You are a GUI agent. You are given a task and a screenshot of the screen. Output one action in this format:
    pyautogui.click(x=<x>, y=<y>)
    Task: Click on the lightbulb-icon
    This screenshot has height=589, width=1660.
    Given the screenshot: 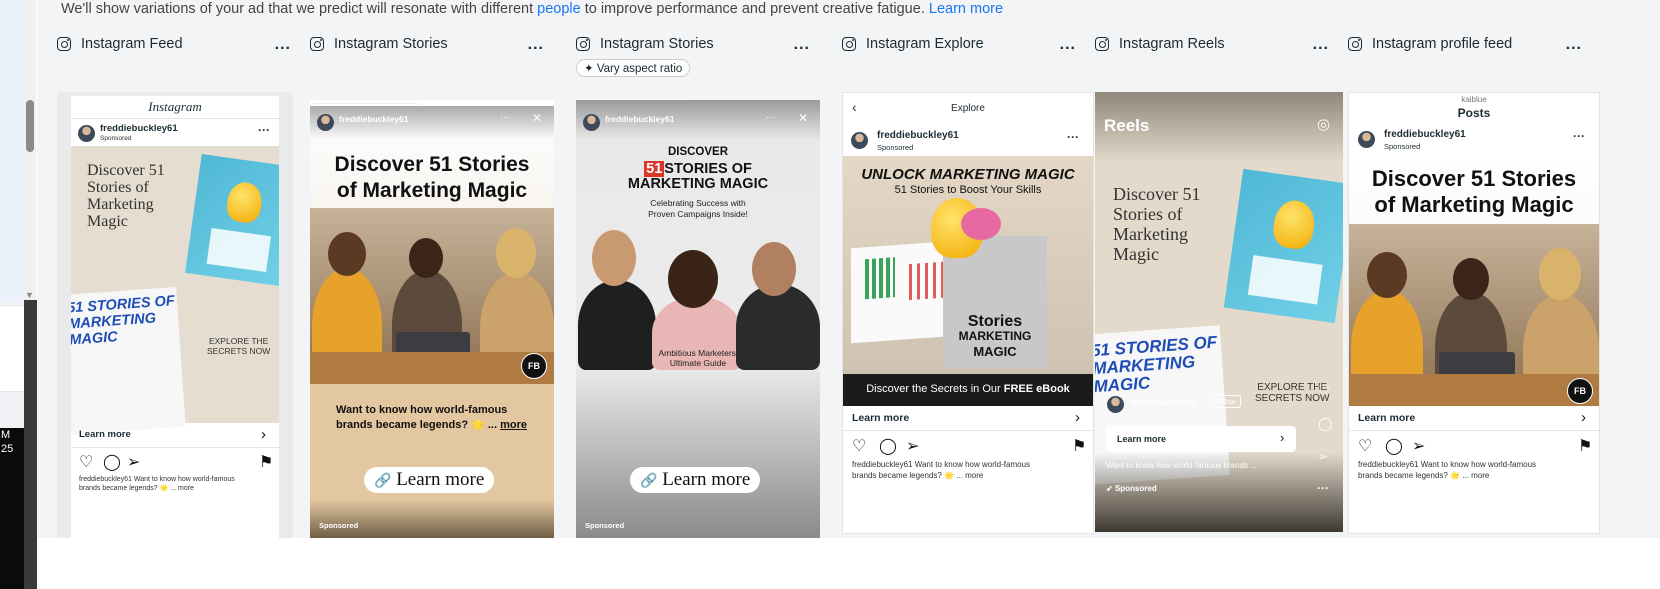 What is the action you would take?
    pyautogui.click(x=1294, y=224)
    